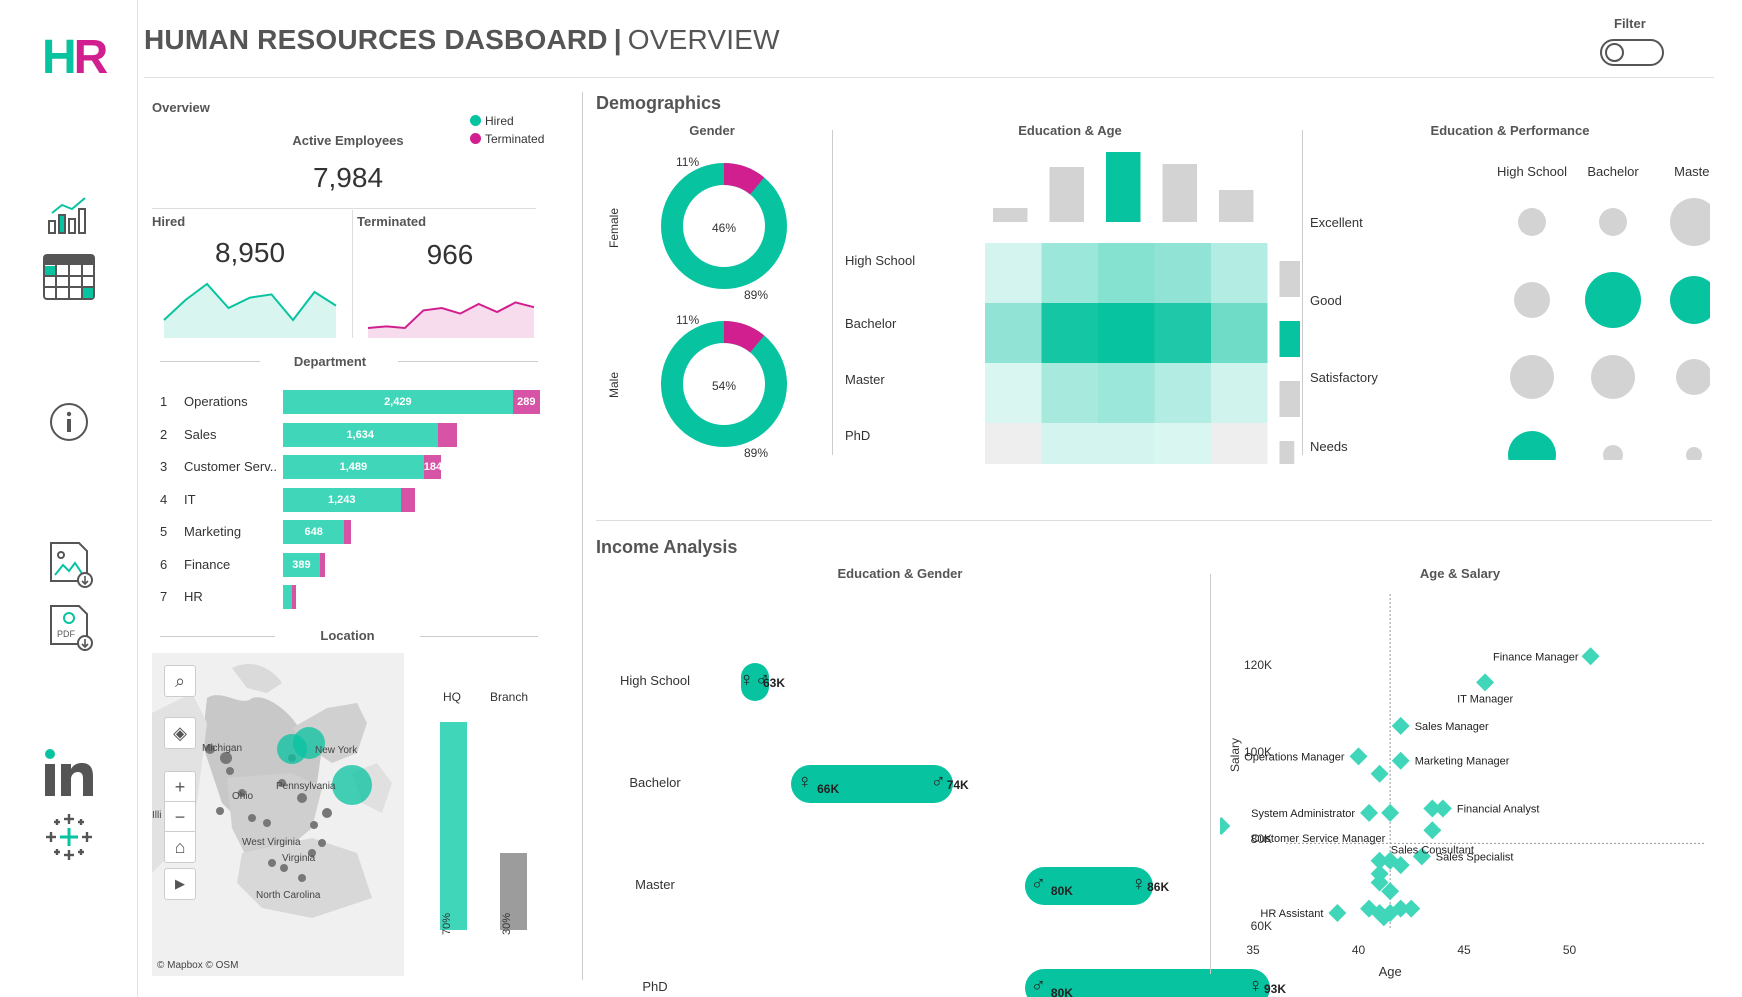  Describe the element at coordinates (193, 596) in the screenshot. I see `department-name: HR` at that location.